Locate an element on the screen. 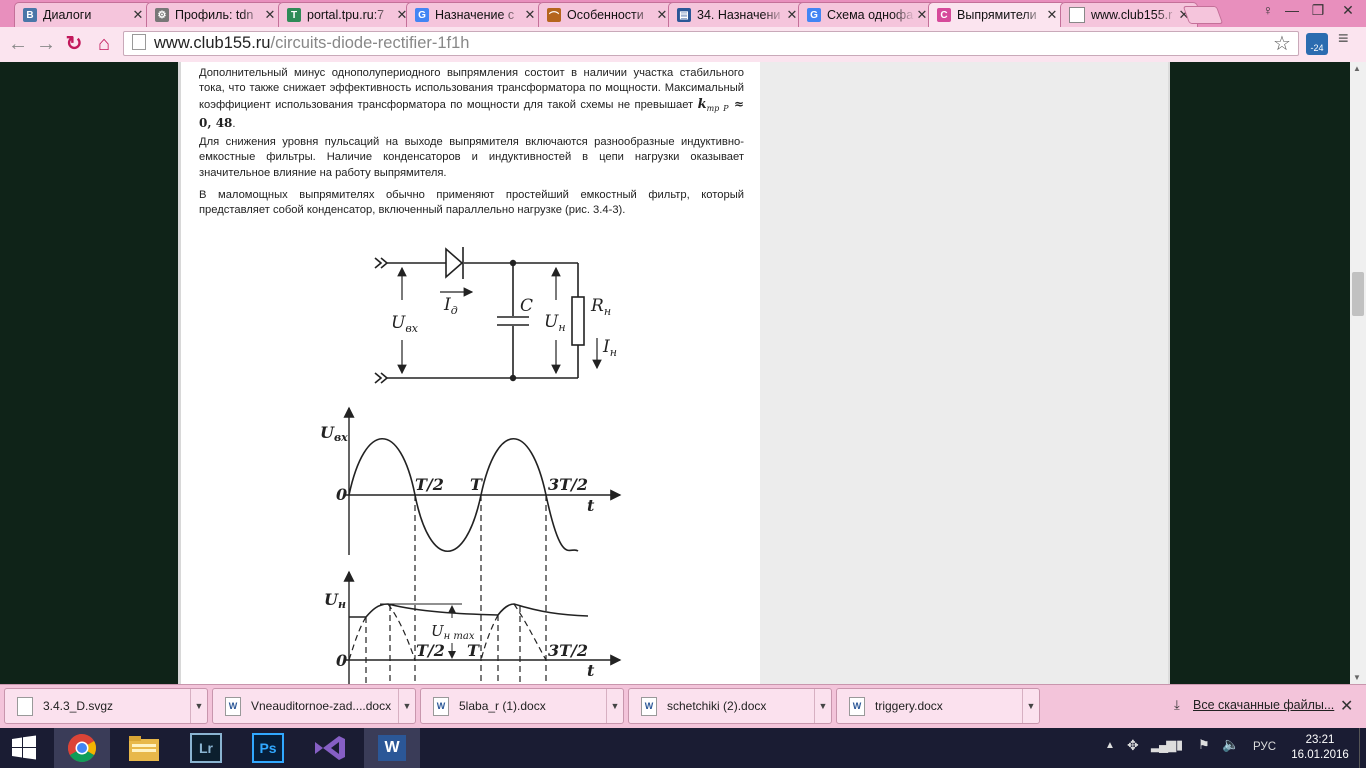 The image size is (1366, 768). tab-title: Выпрямители is located at coordinates (997, 15).